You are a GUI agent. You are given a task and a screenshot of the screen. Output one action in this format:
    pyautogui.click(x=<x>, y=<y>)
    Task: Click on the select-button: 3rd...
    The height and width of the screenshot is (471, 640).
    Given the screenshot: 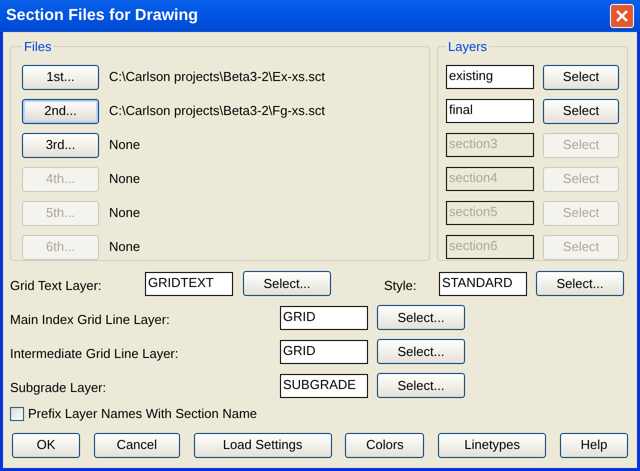 What is the action you would take?
    pyautogui.click(x=60, y=145)
    